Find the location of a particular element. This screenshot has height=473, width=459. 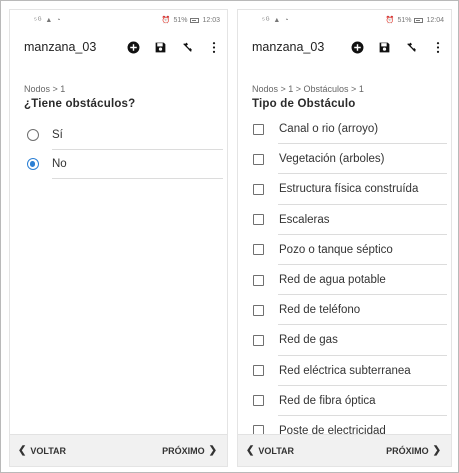

checkbox-label: Red de gas is located at coordinates (308, 340).